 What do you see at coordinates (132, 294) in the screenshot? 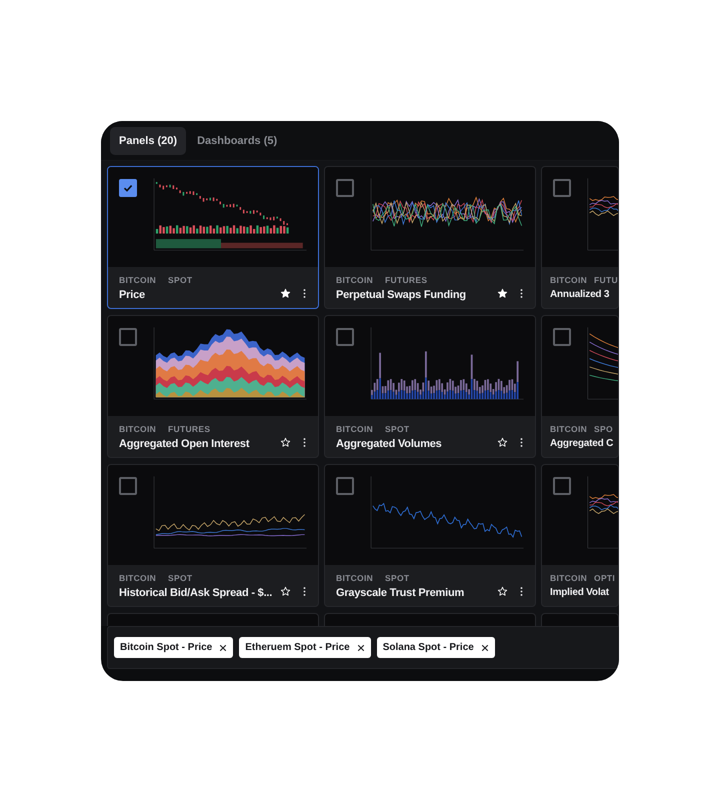
I see `panel-title: Price` at bounding box center [132, 294].